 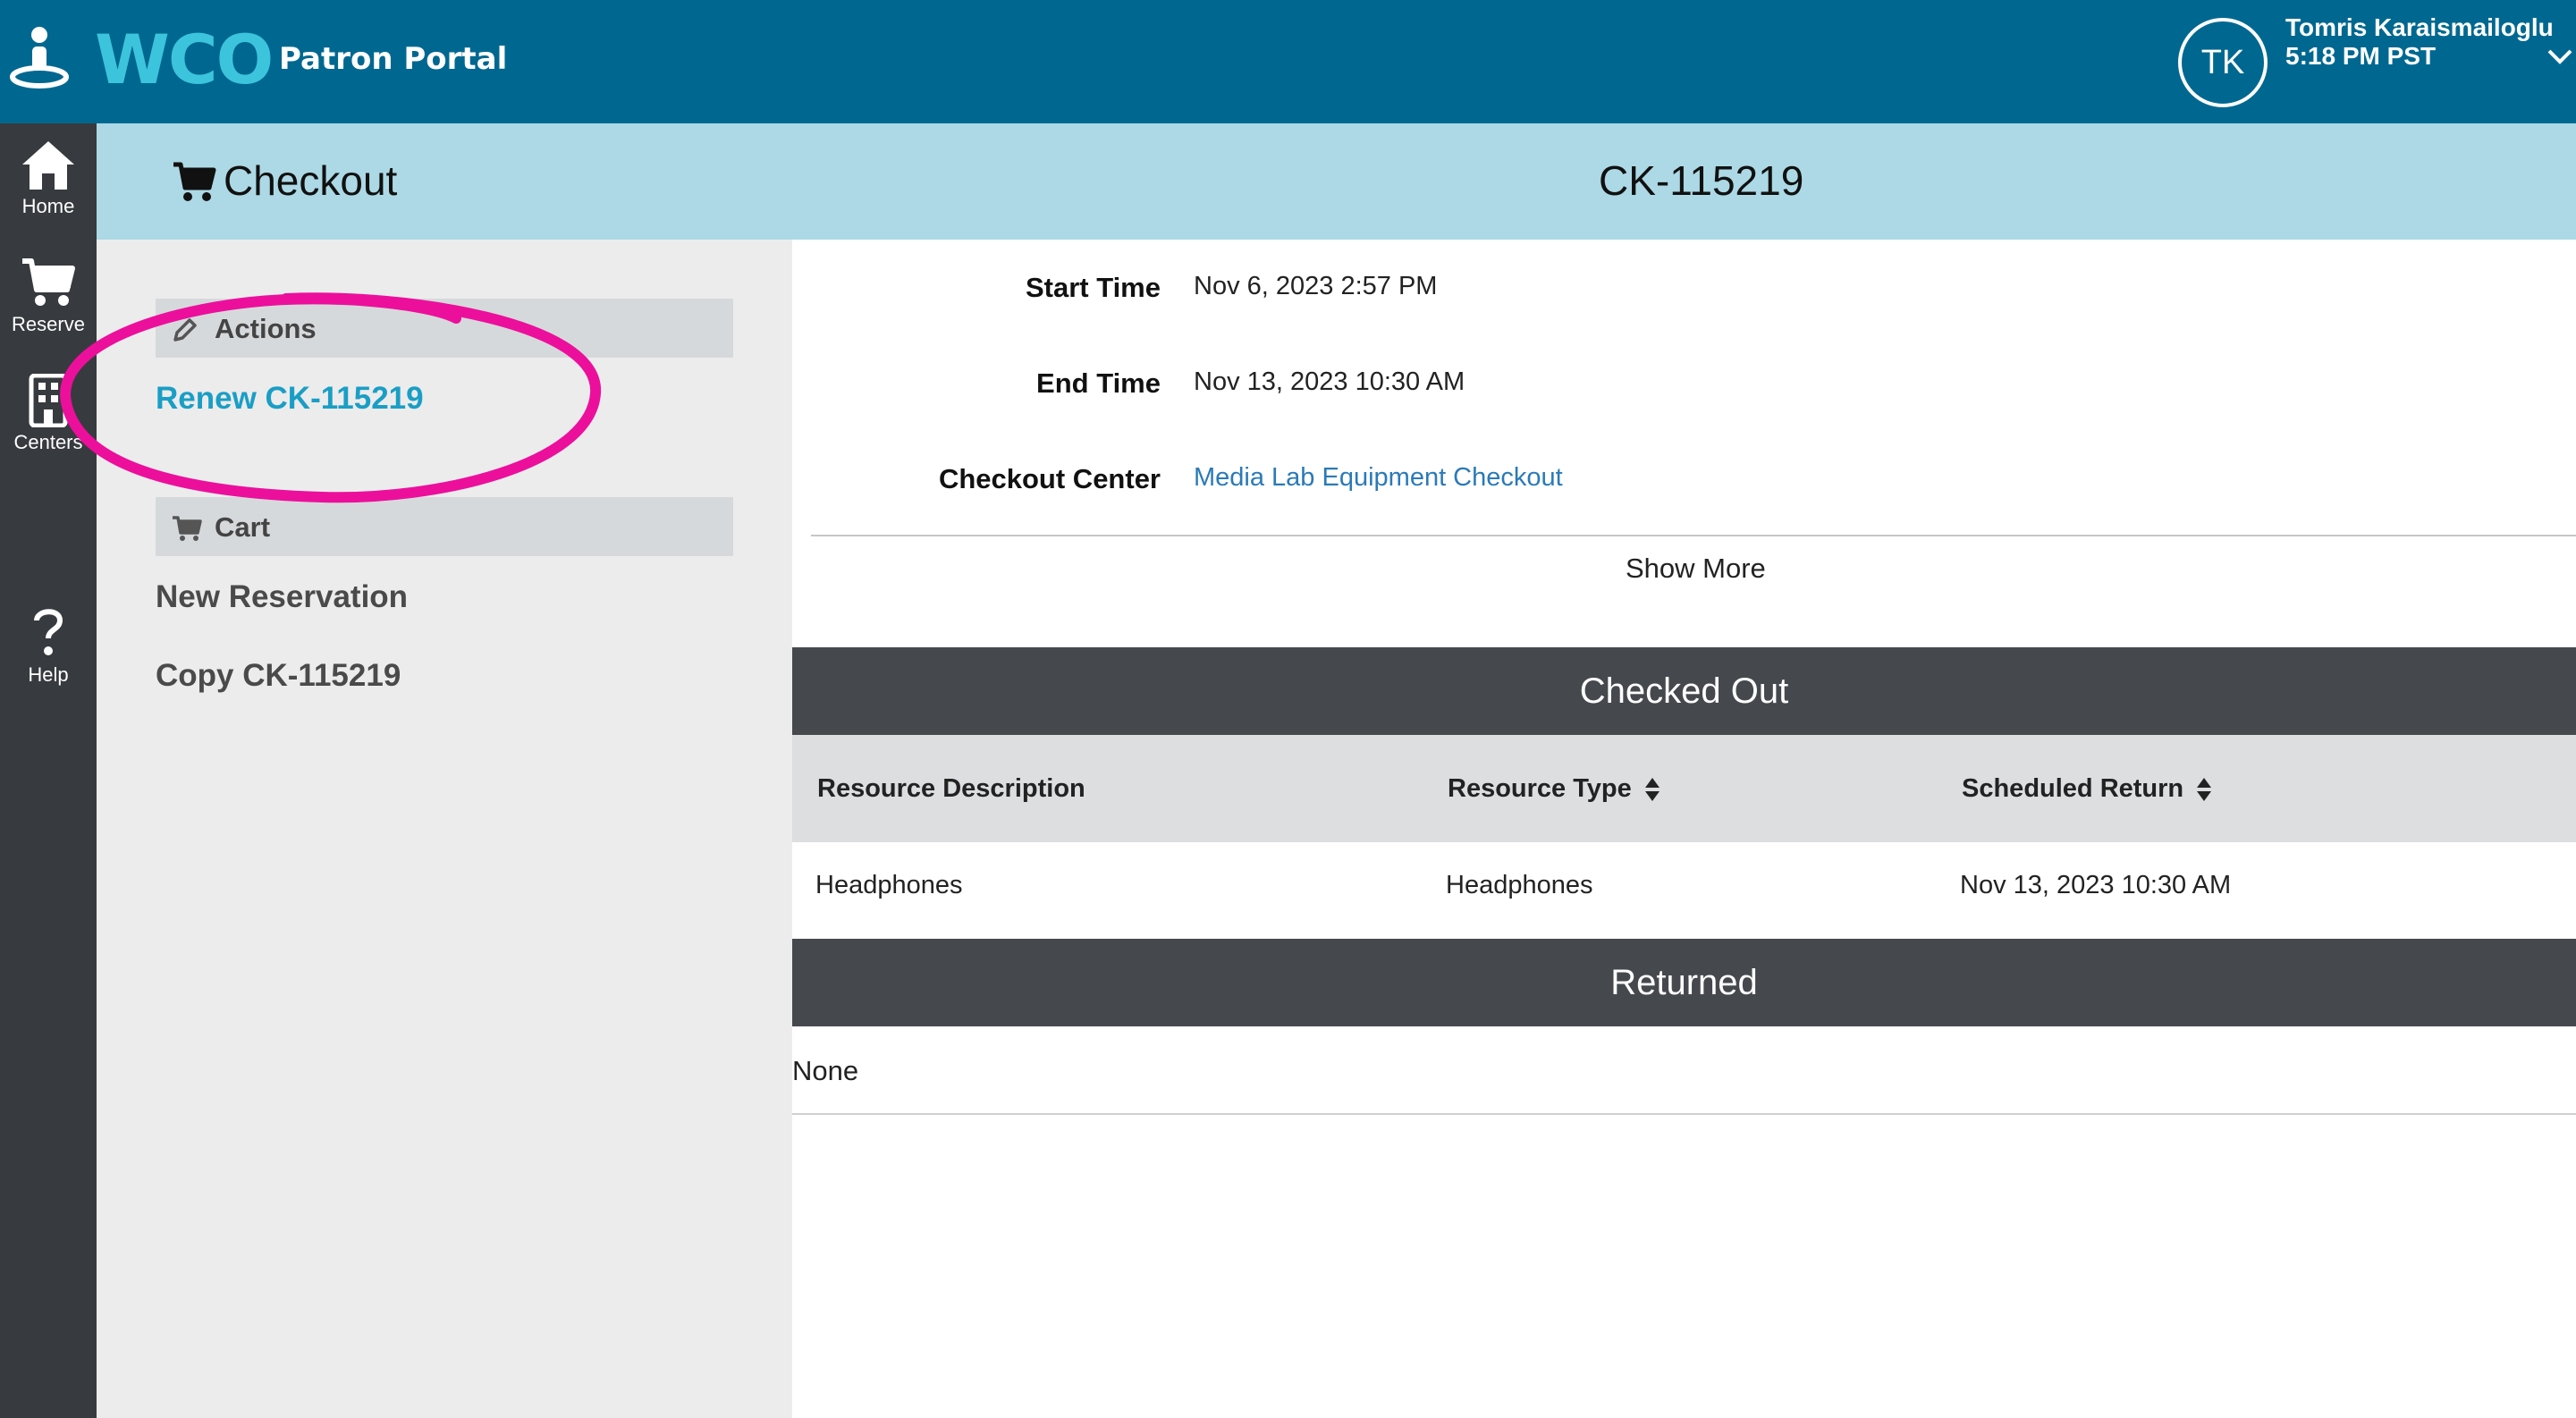 I want to click on column-scheduled-return: Scheduled Return, so click(x=2087, y=788).